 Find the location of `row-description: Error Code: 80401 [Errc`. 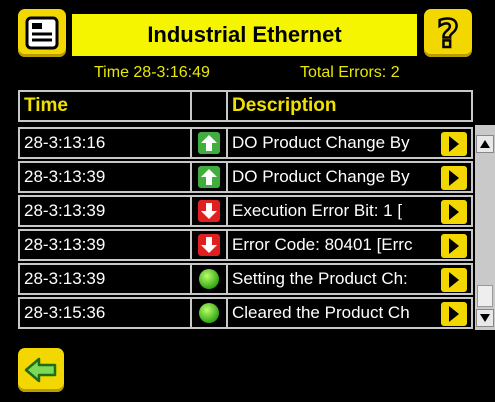

row-description: Error Code: 80401 [Errc is located at coordinates (349, 245).